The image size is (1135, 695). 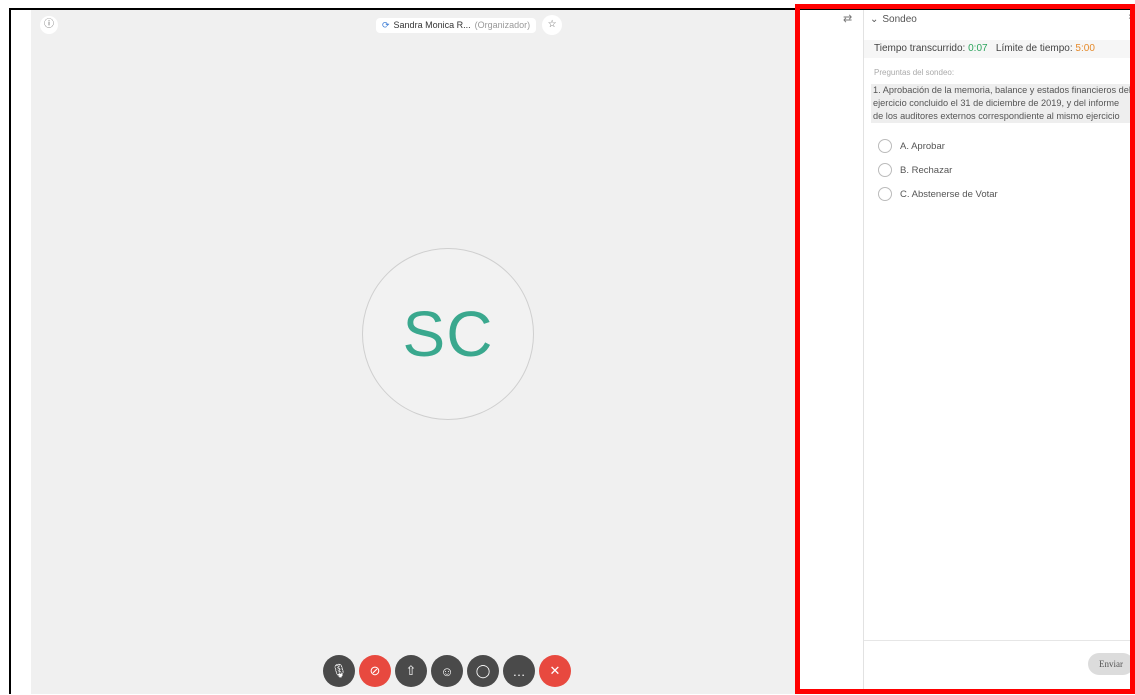 I want to click on meeting-toolbar: 🎙 ⊘ ⇧ ☺ ◯ … ✕, so click(x=447, y=671).